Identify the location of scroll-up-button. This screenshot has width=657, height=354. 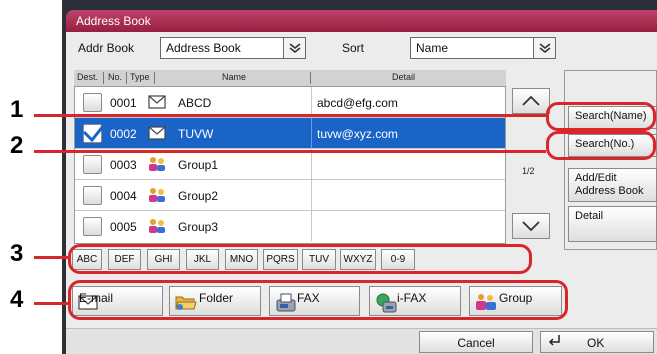
(531, 101).